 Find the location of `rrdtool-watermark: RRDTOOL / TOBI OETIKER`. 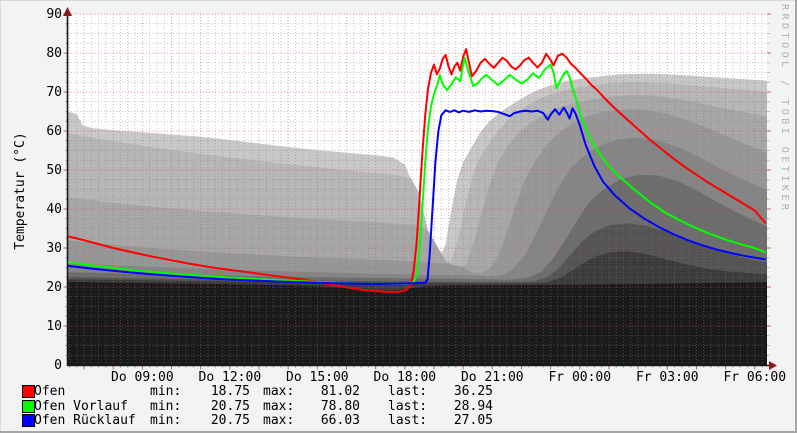

rrdtool-watermark: RRDTOOL / TOBI OETIKER is located at coordinates (784, 109).